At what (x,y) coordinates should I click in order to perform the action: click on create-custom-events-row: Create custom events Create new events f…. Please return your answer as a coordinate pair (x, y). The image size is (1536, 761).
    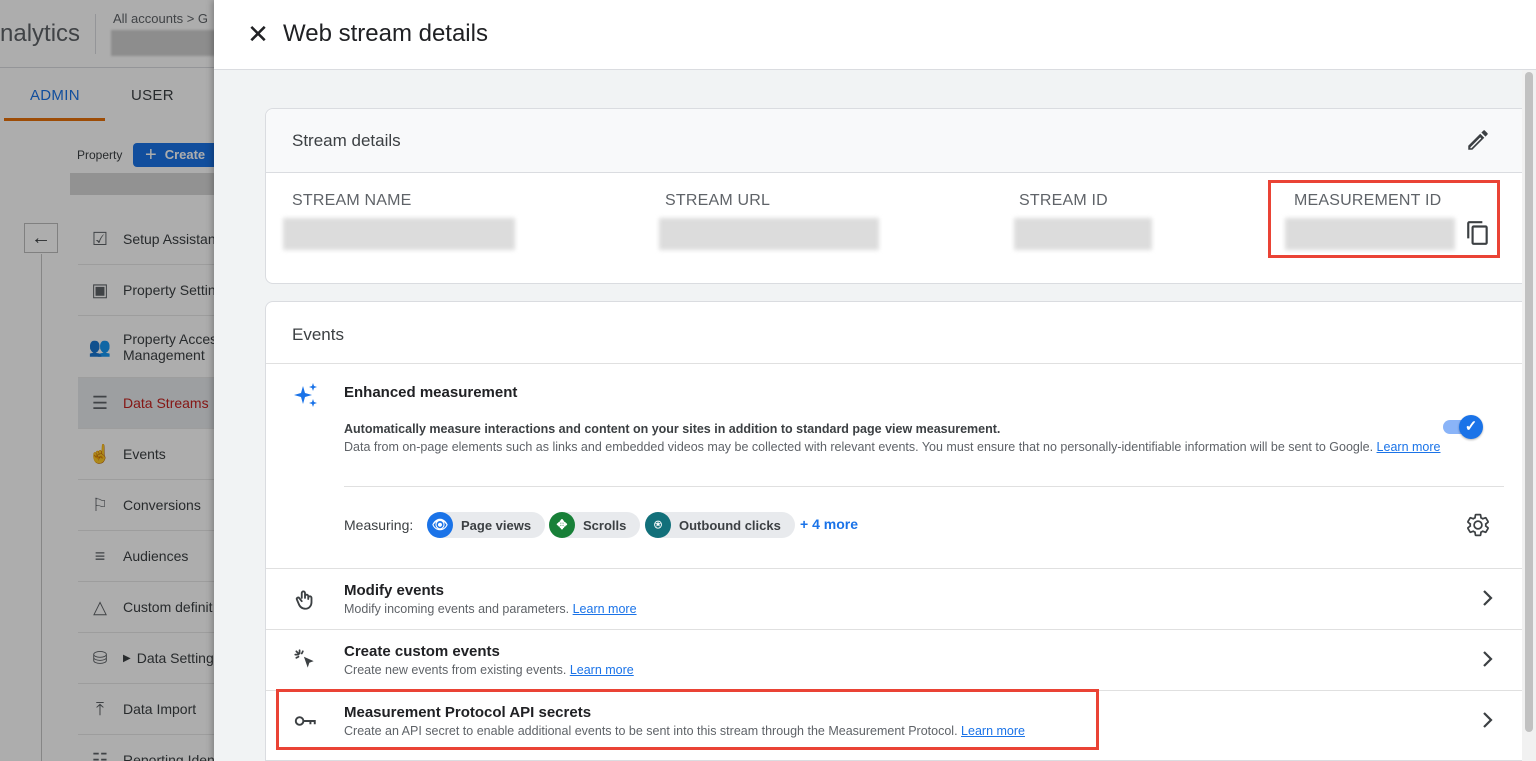
    Looking at the image, I should click on (898, 659).